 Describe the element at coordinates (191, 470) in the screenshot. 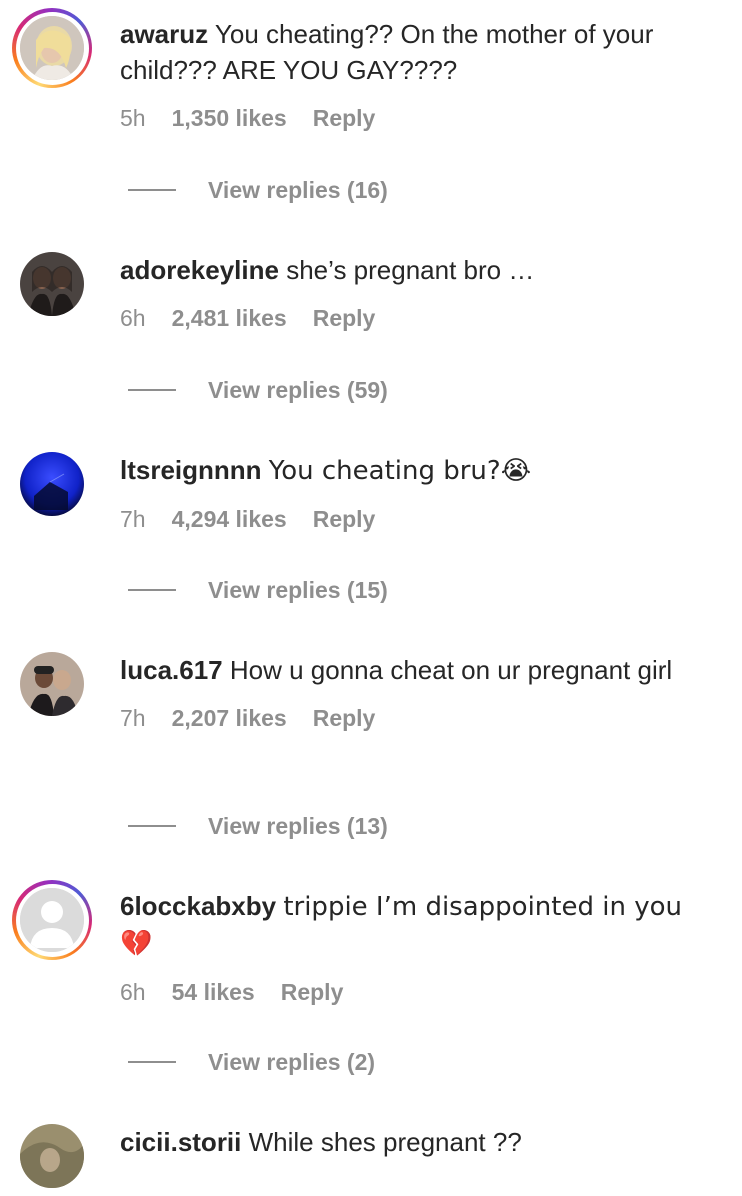

I see `comment-username: ltsreignnnn` at that location.